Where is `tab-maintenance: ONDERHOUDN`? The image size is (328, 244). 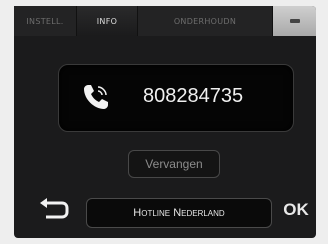
tab-maintenance: ONDERHOUDN is located at coordinates (205, 21).